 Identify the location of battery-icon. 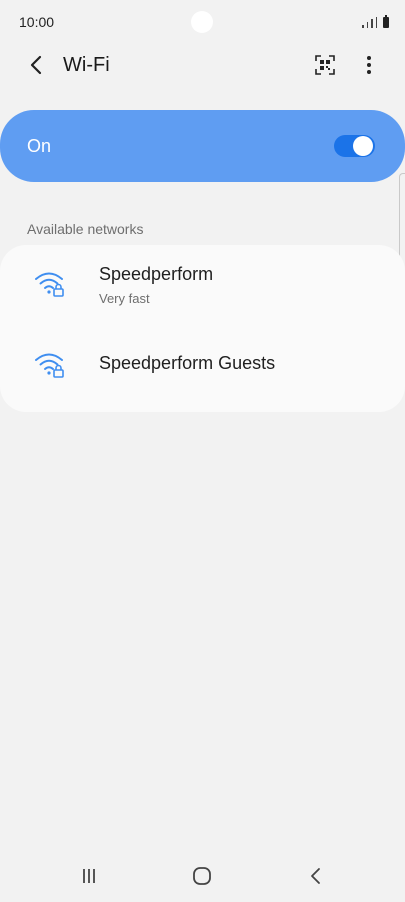
(386, 21).